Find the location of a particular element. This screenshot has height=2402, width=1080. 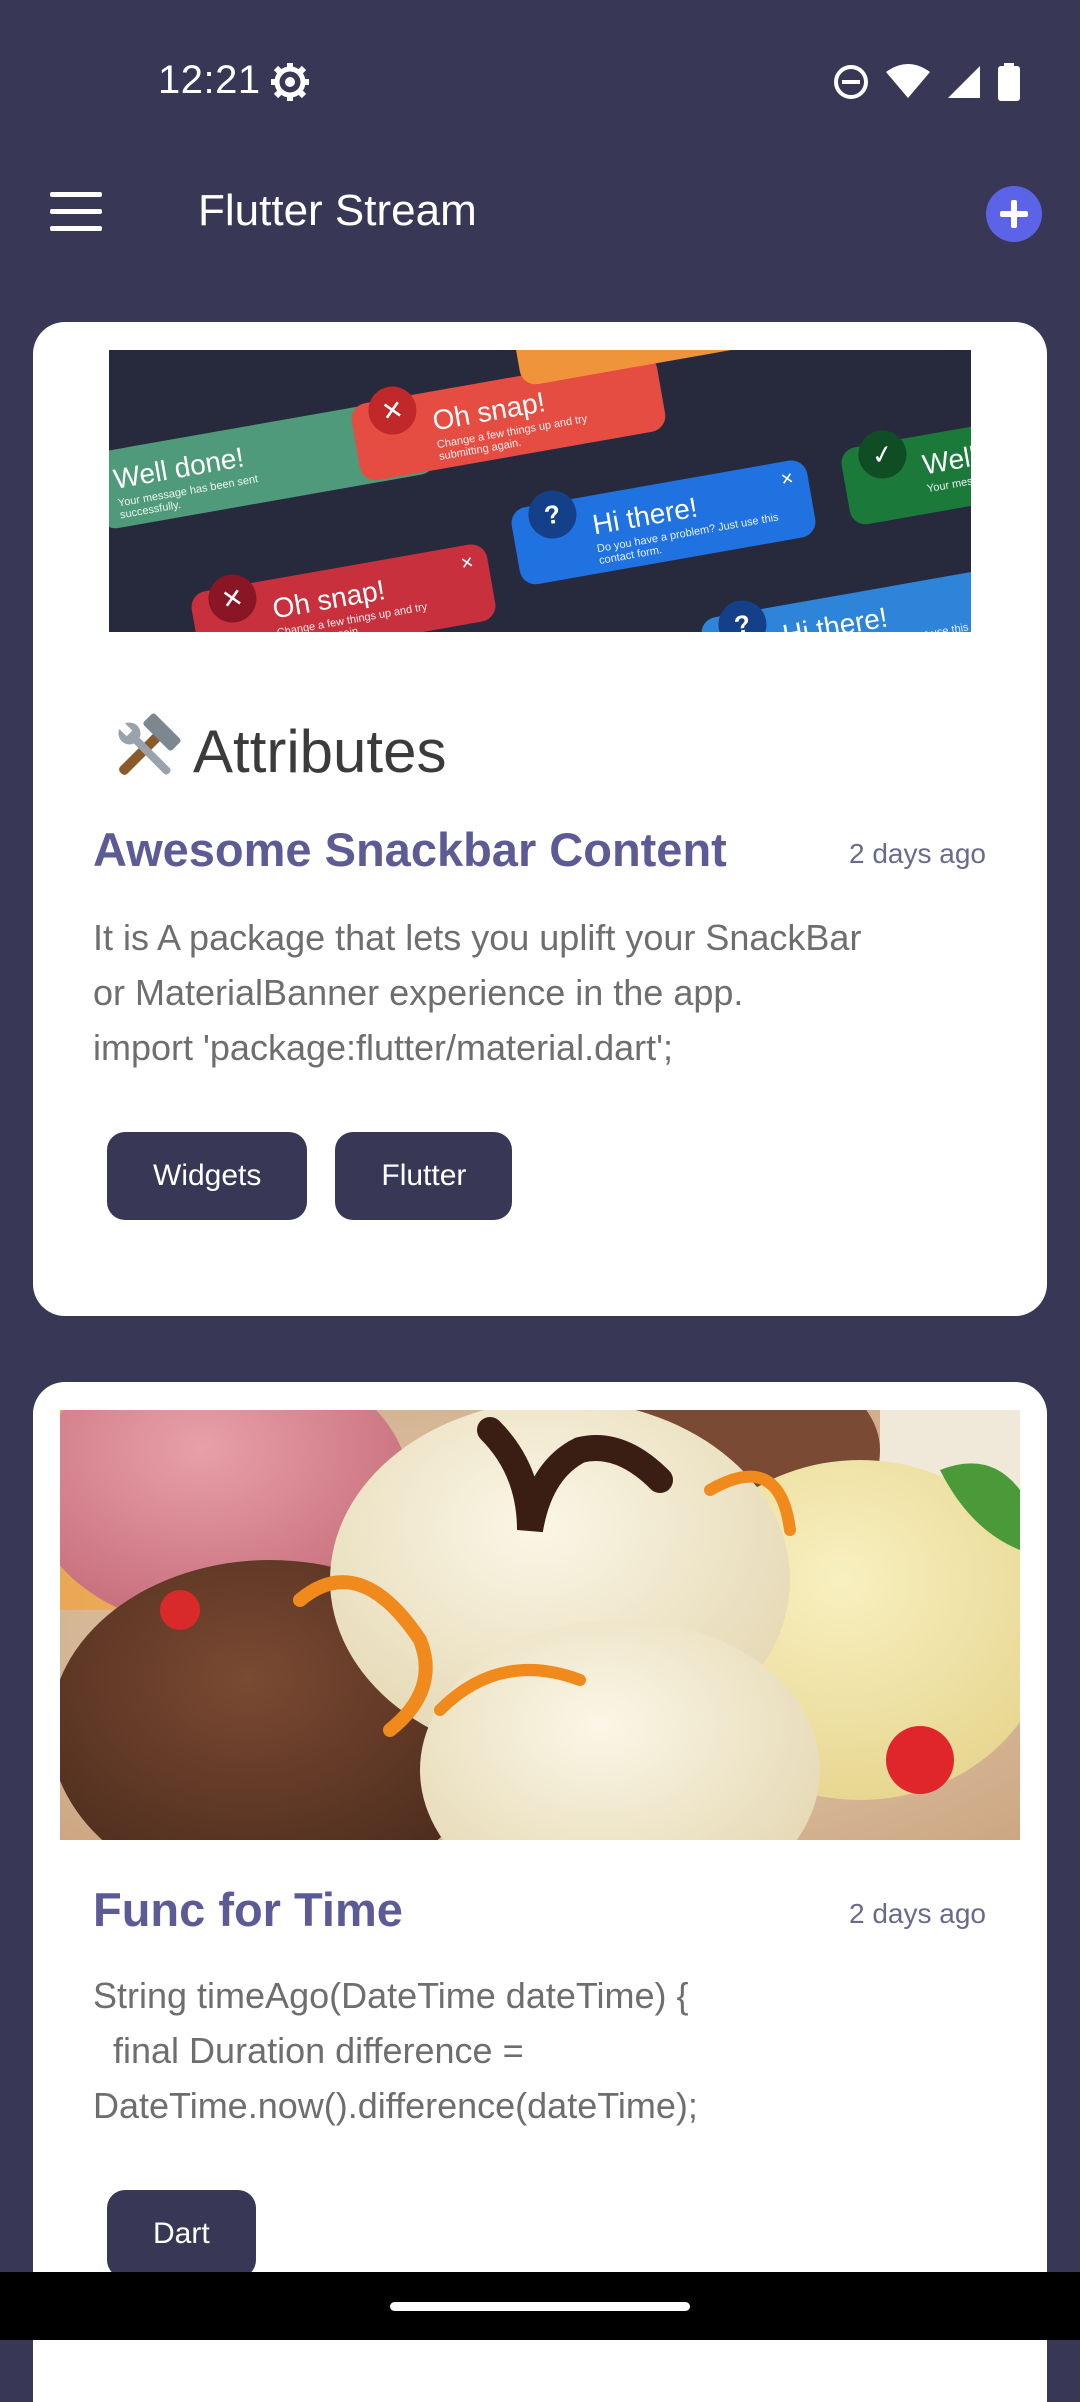

app-bar: Flutter Stream is located at coordinates (540, 212).